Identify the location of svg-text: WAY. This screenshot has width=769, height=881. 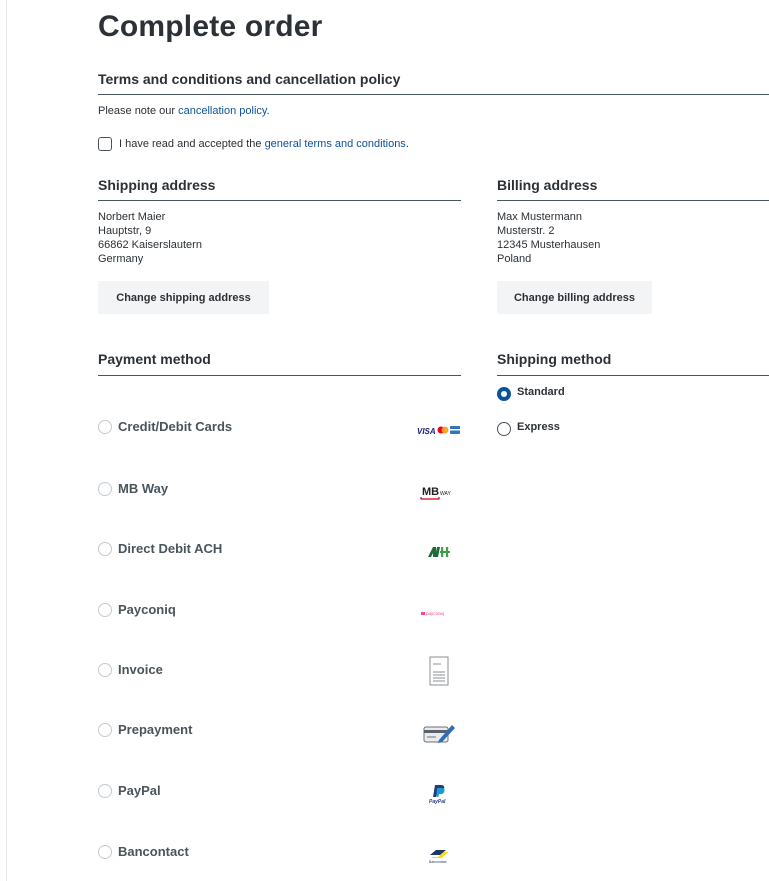
(445, 494).